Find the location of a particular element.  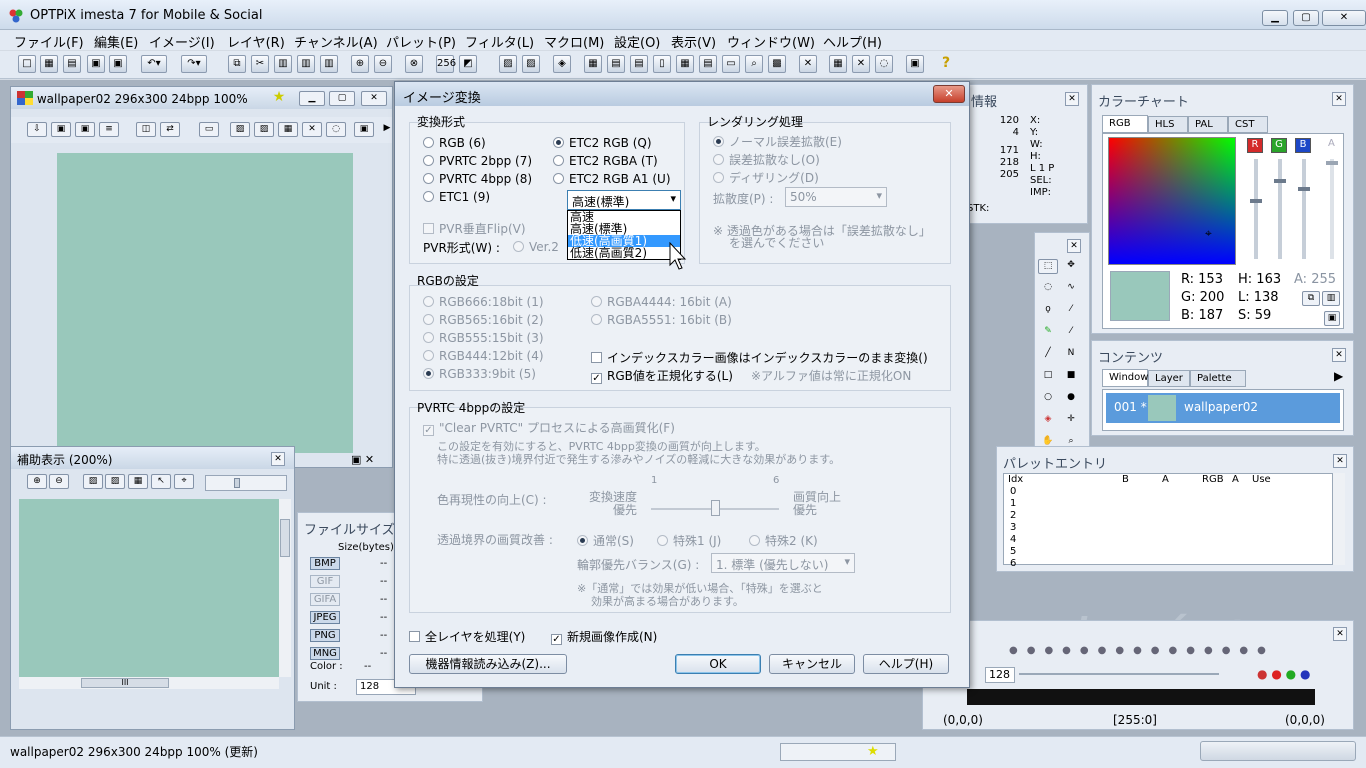

image-maximize-button: ▢ is located at coordinates (342, 98).